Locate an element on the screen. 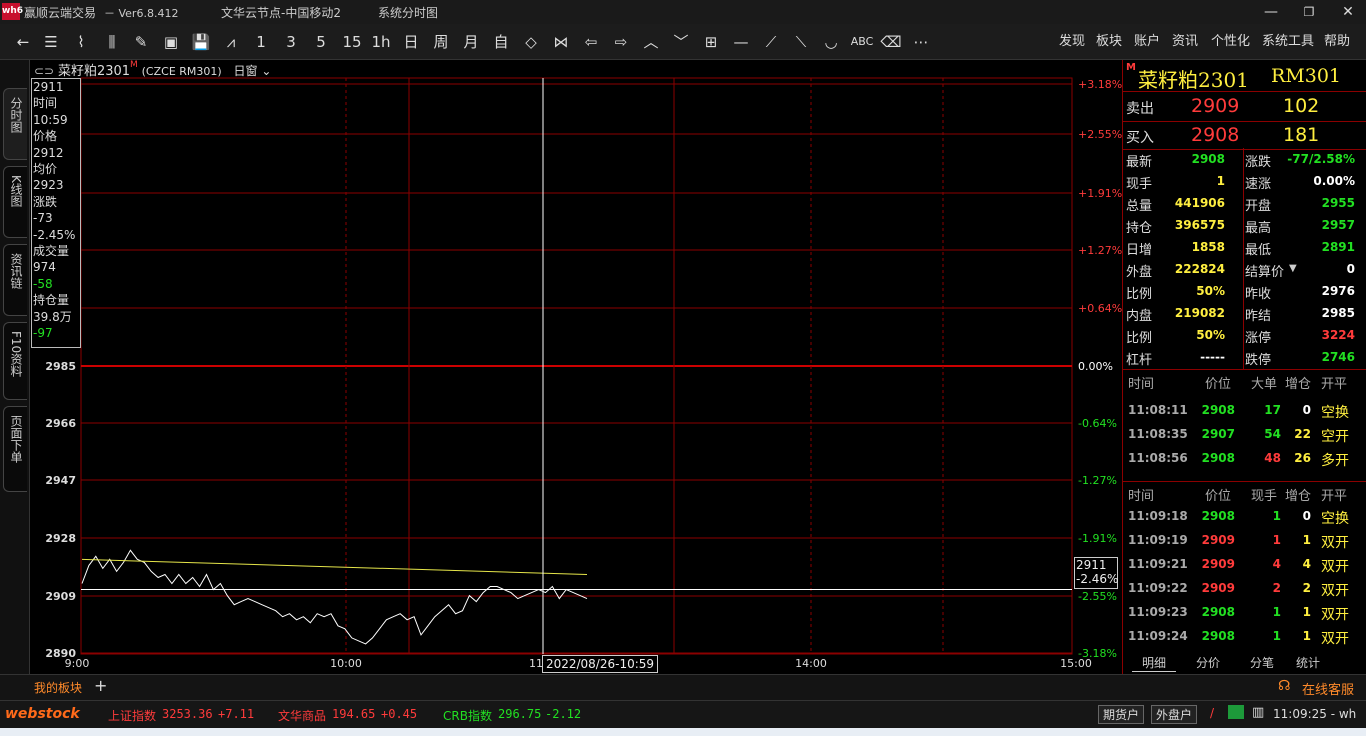  online-service-link: 在线客服 is located at coordinates (1328, 688).